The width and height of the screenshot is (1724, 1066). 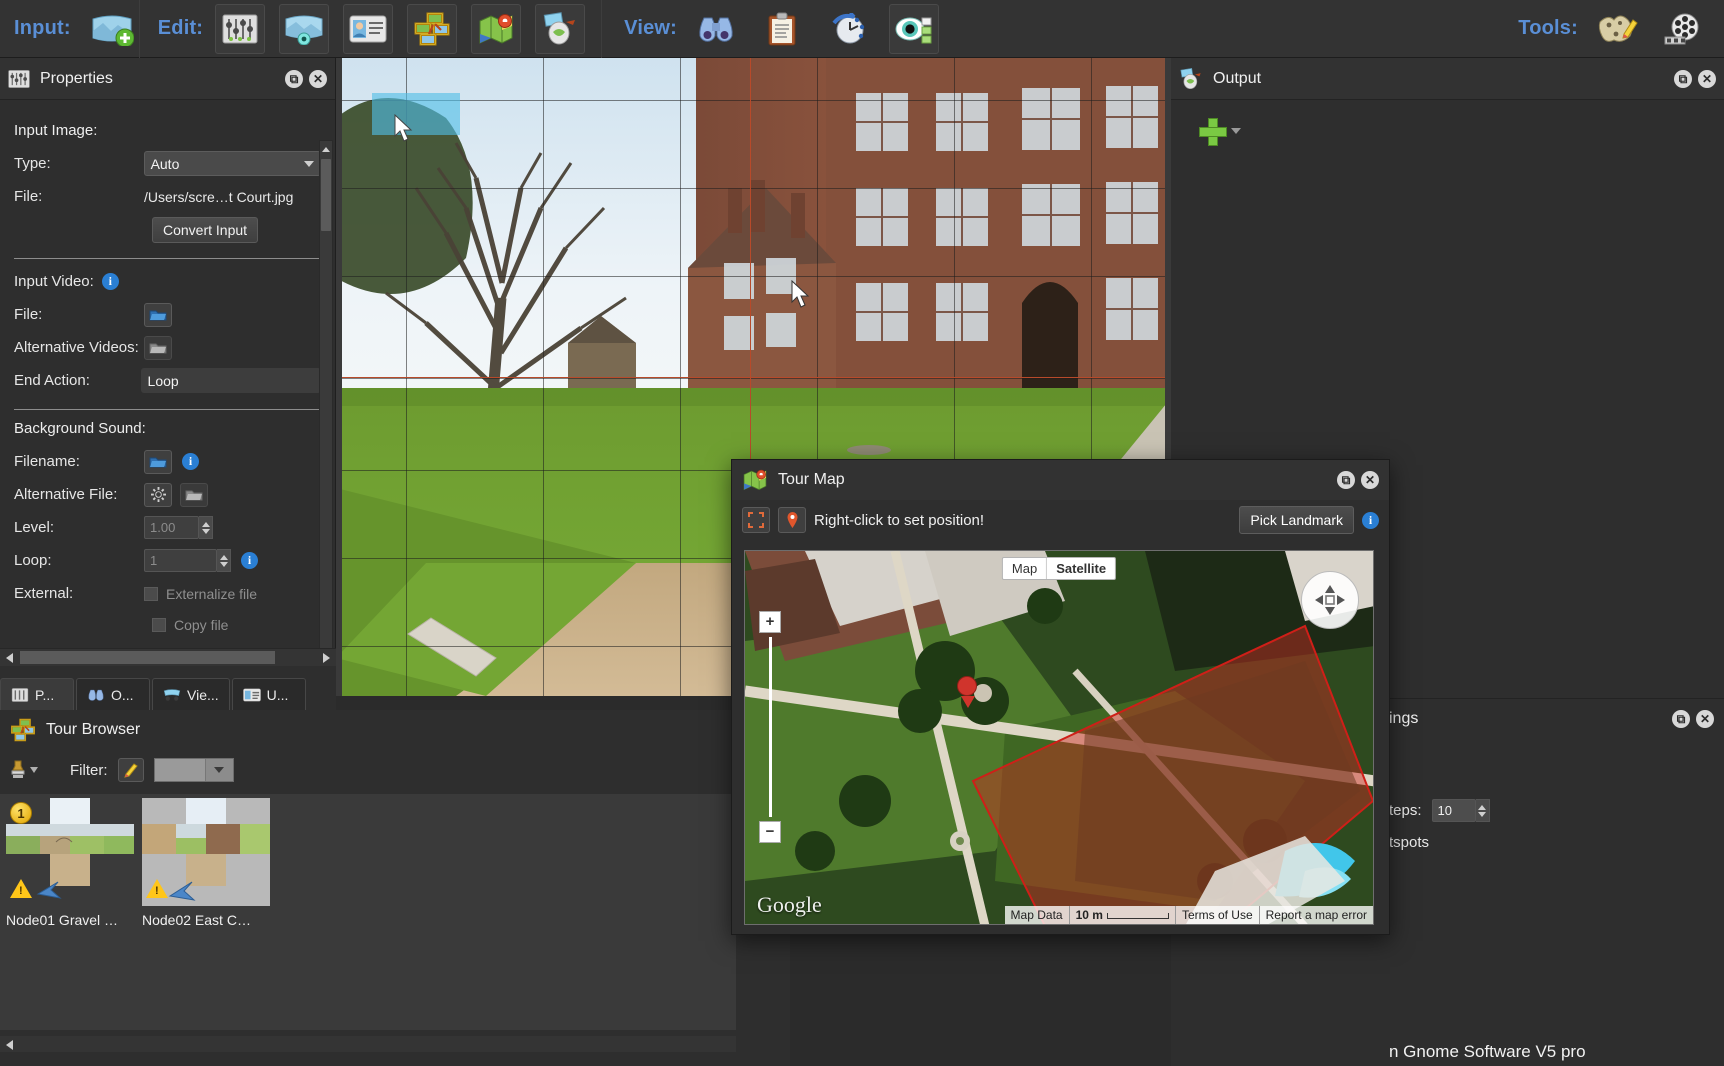 What do you see at coordinates (496, 28) in the screenshot?
I see `tour-map-icon` at bounding box center [496, 28].